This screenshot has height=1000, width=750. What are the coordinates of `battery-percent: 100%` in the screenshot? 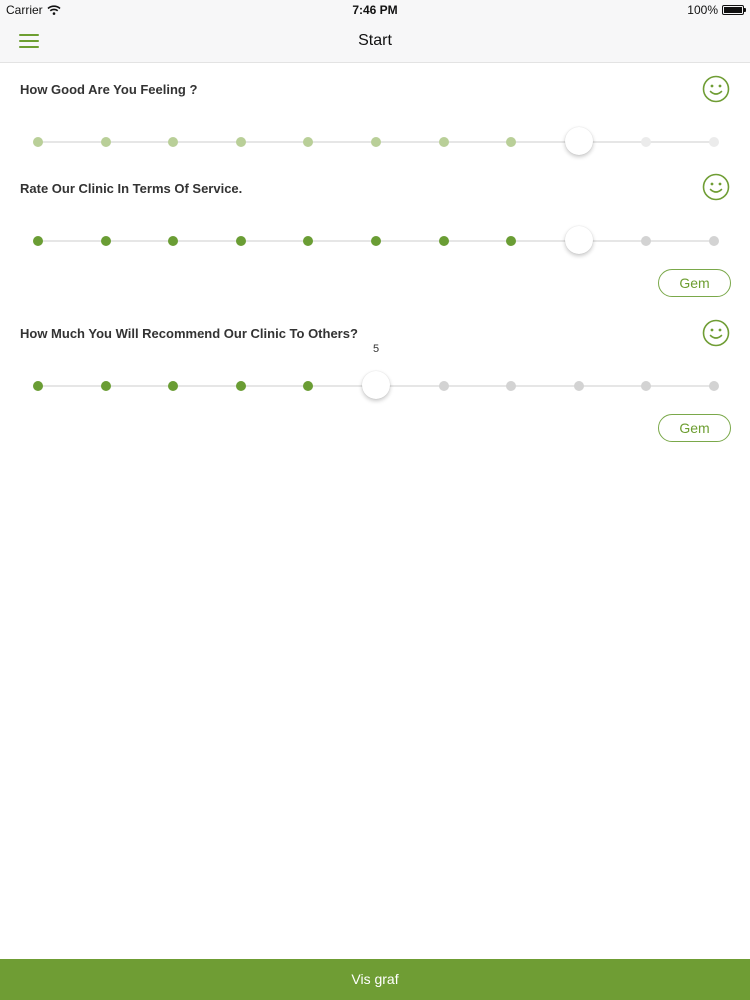 It's located at (702, 10).